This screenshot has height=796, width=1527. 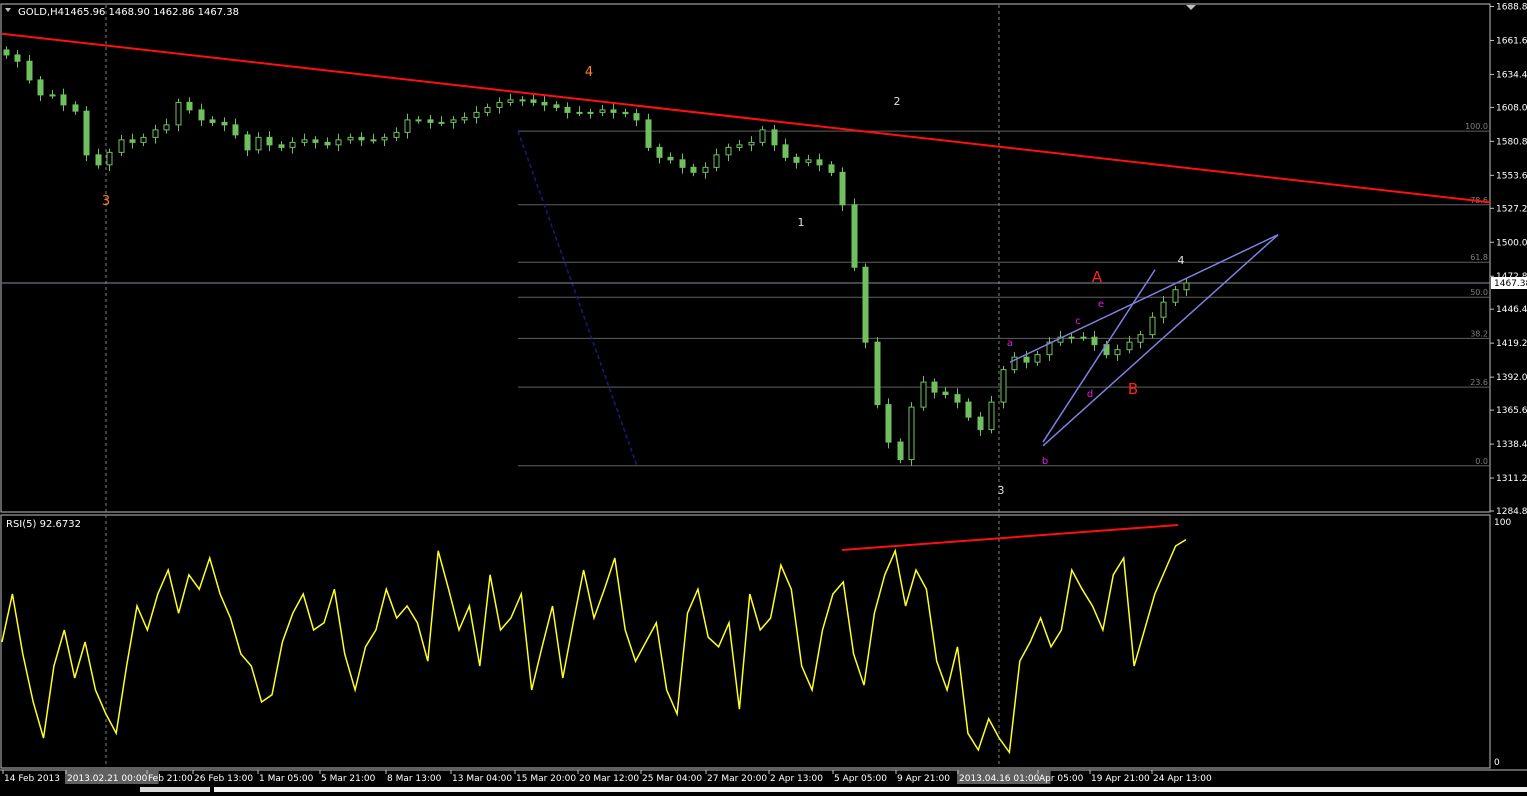 What do you see at coordinates (8, 10) in the screenshot?
I see `dropdown-arrow-icon` at bounding box center [8, 10].